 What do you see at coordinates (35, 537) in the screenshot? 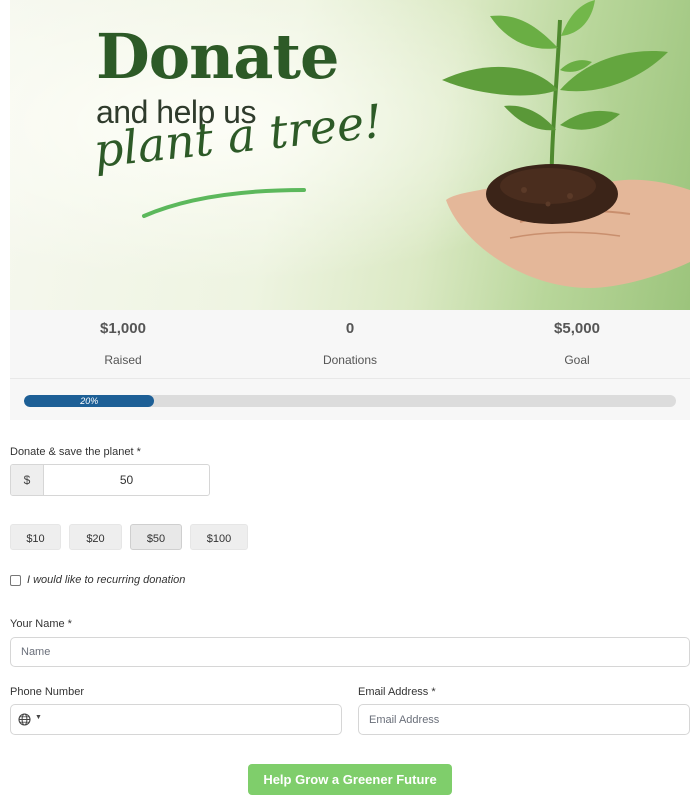
I see `preset-10-button: $10` at bounding box center [35, 537].